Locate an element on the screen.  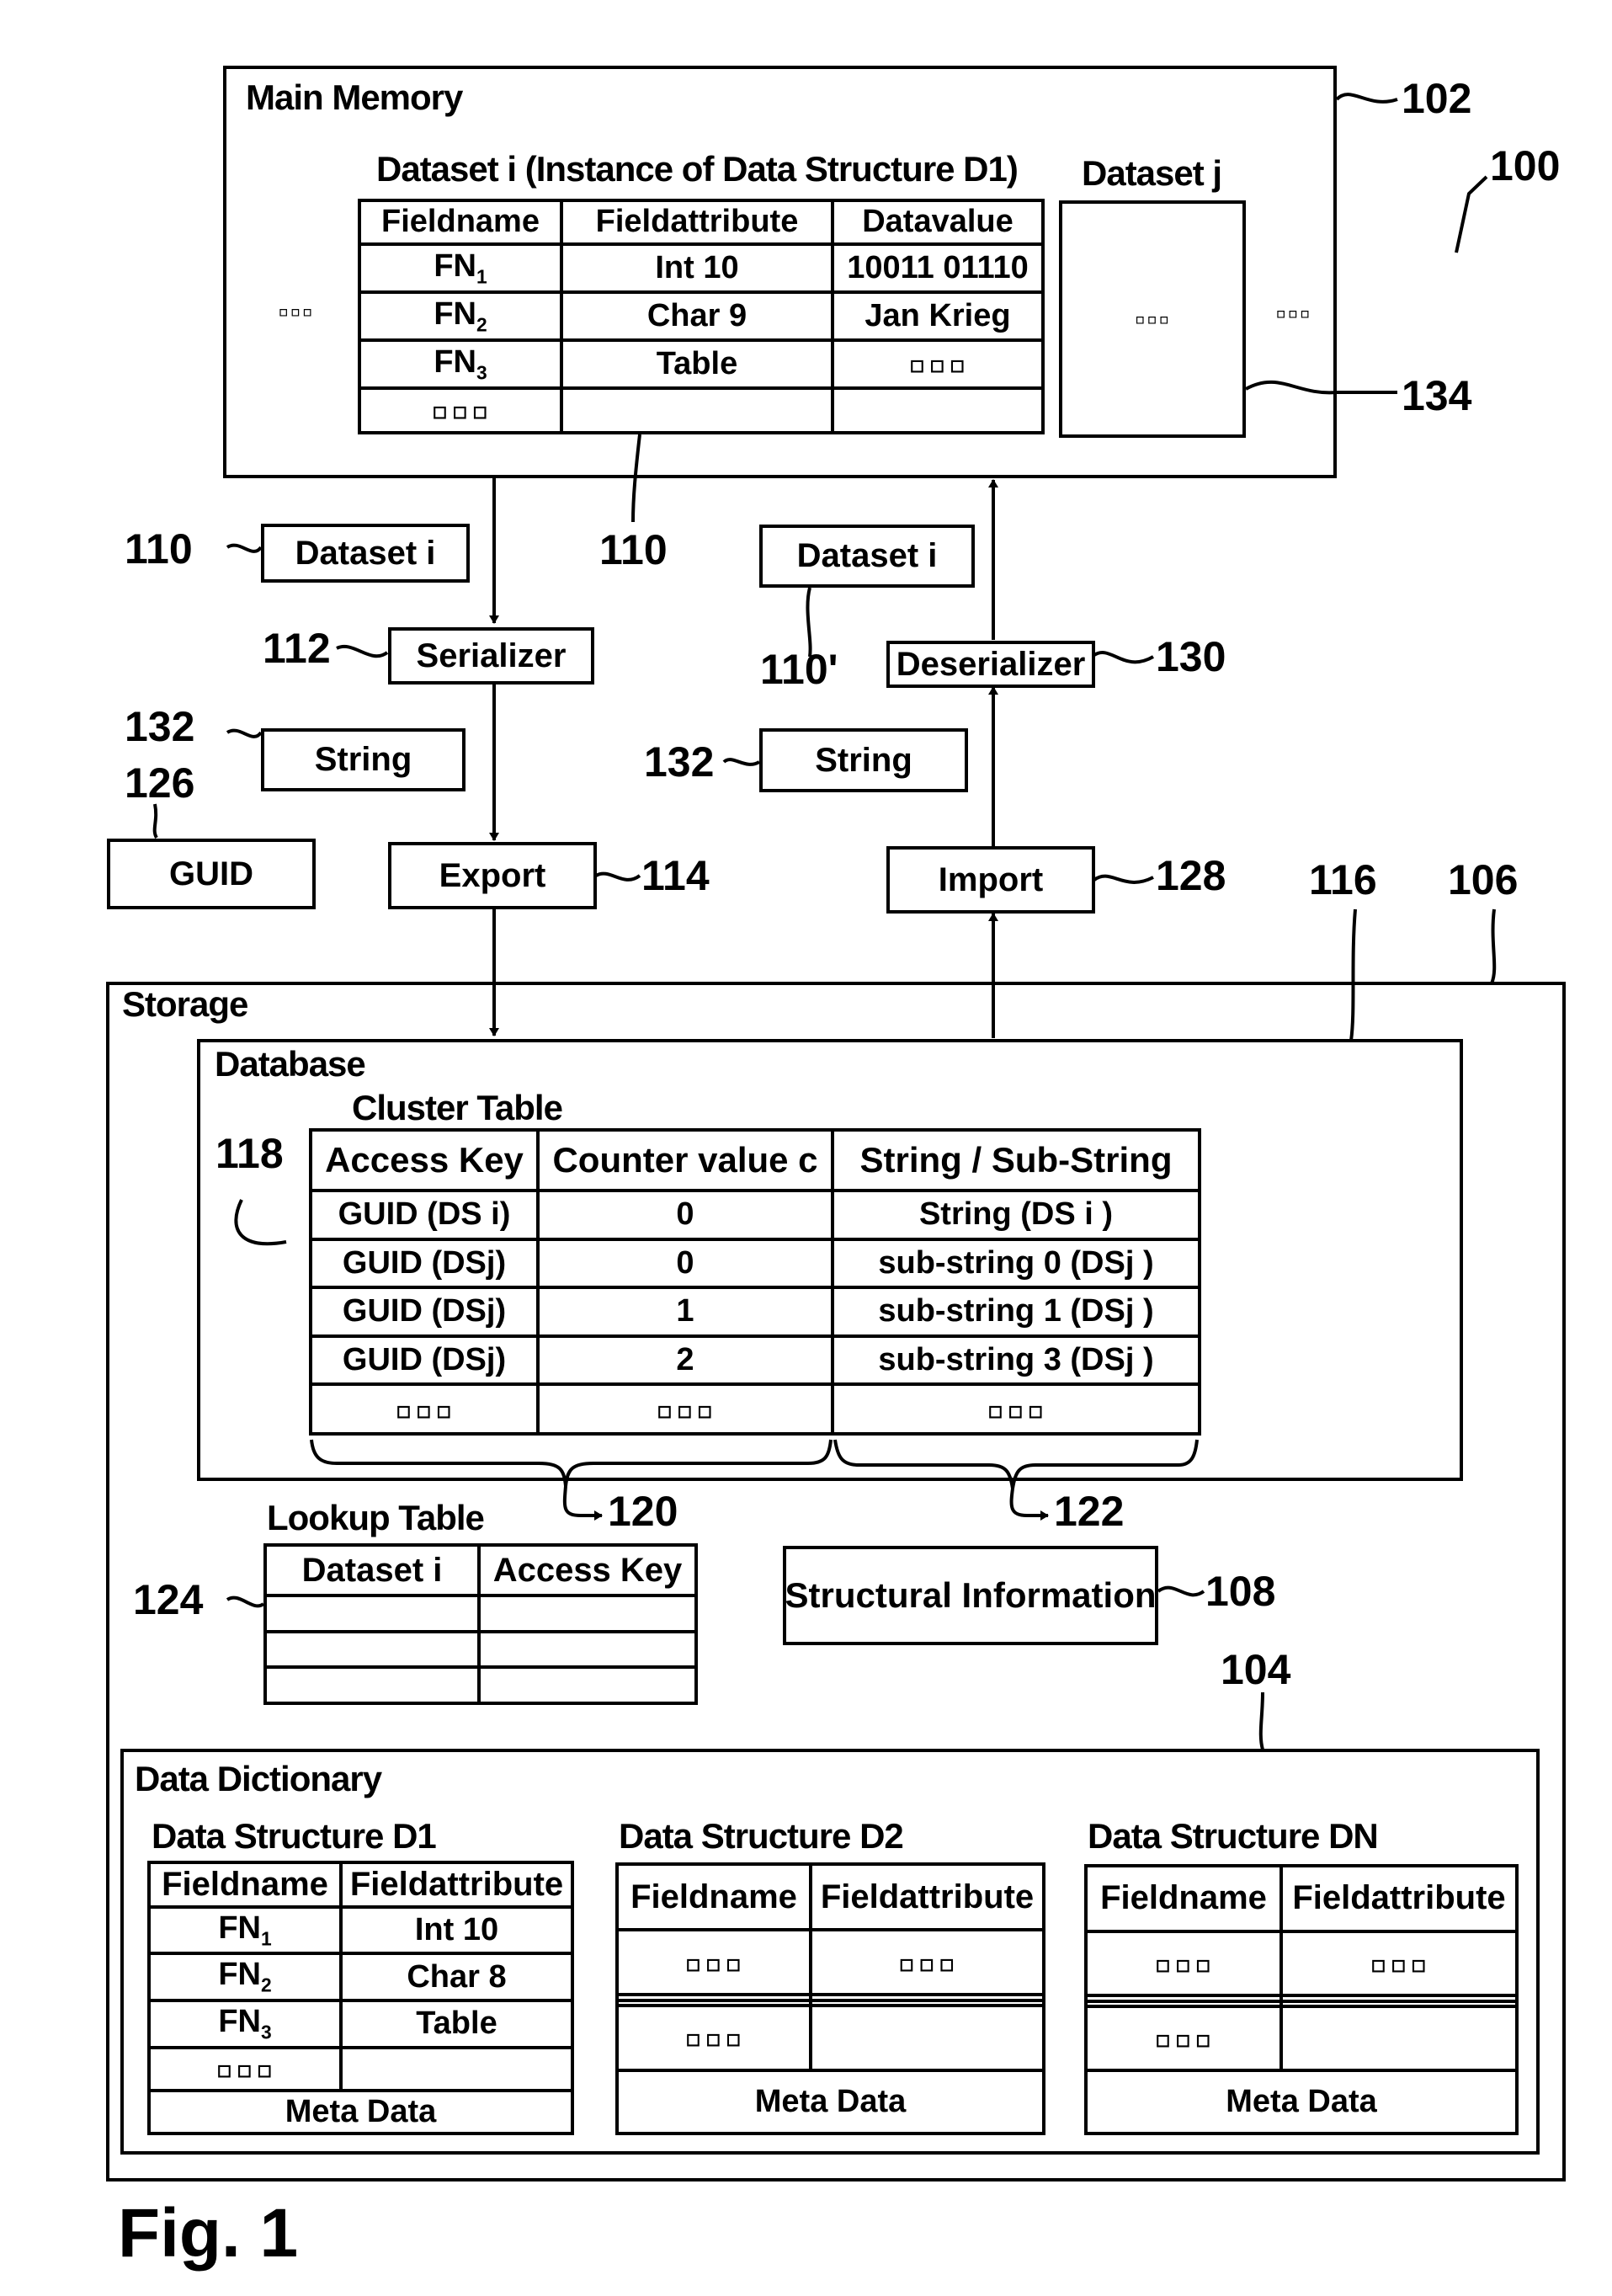
table-row: FN1 Int 10 is located at coordinates (360, 1930).